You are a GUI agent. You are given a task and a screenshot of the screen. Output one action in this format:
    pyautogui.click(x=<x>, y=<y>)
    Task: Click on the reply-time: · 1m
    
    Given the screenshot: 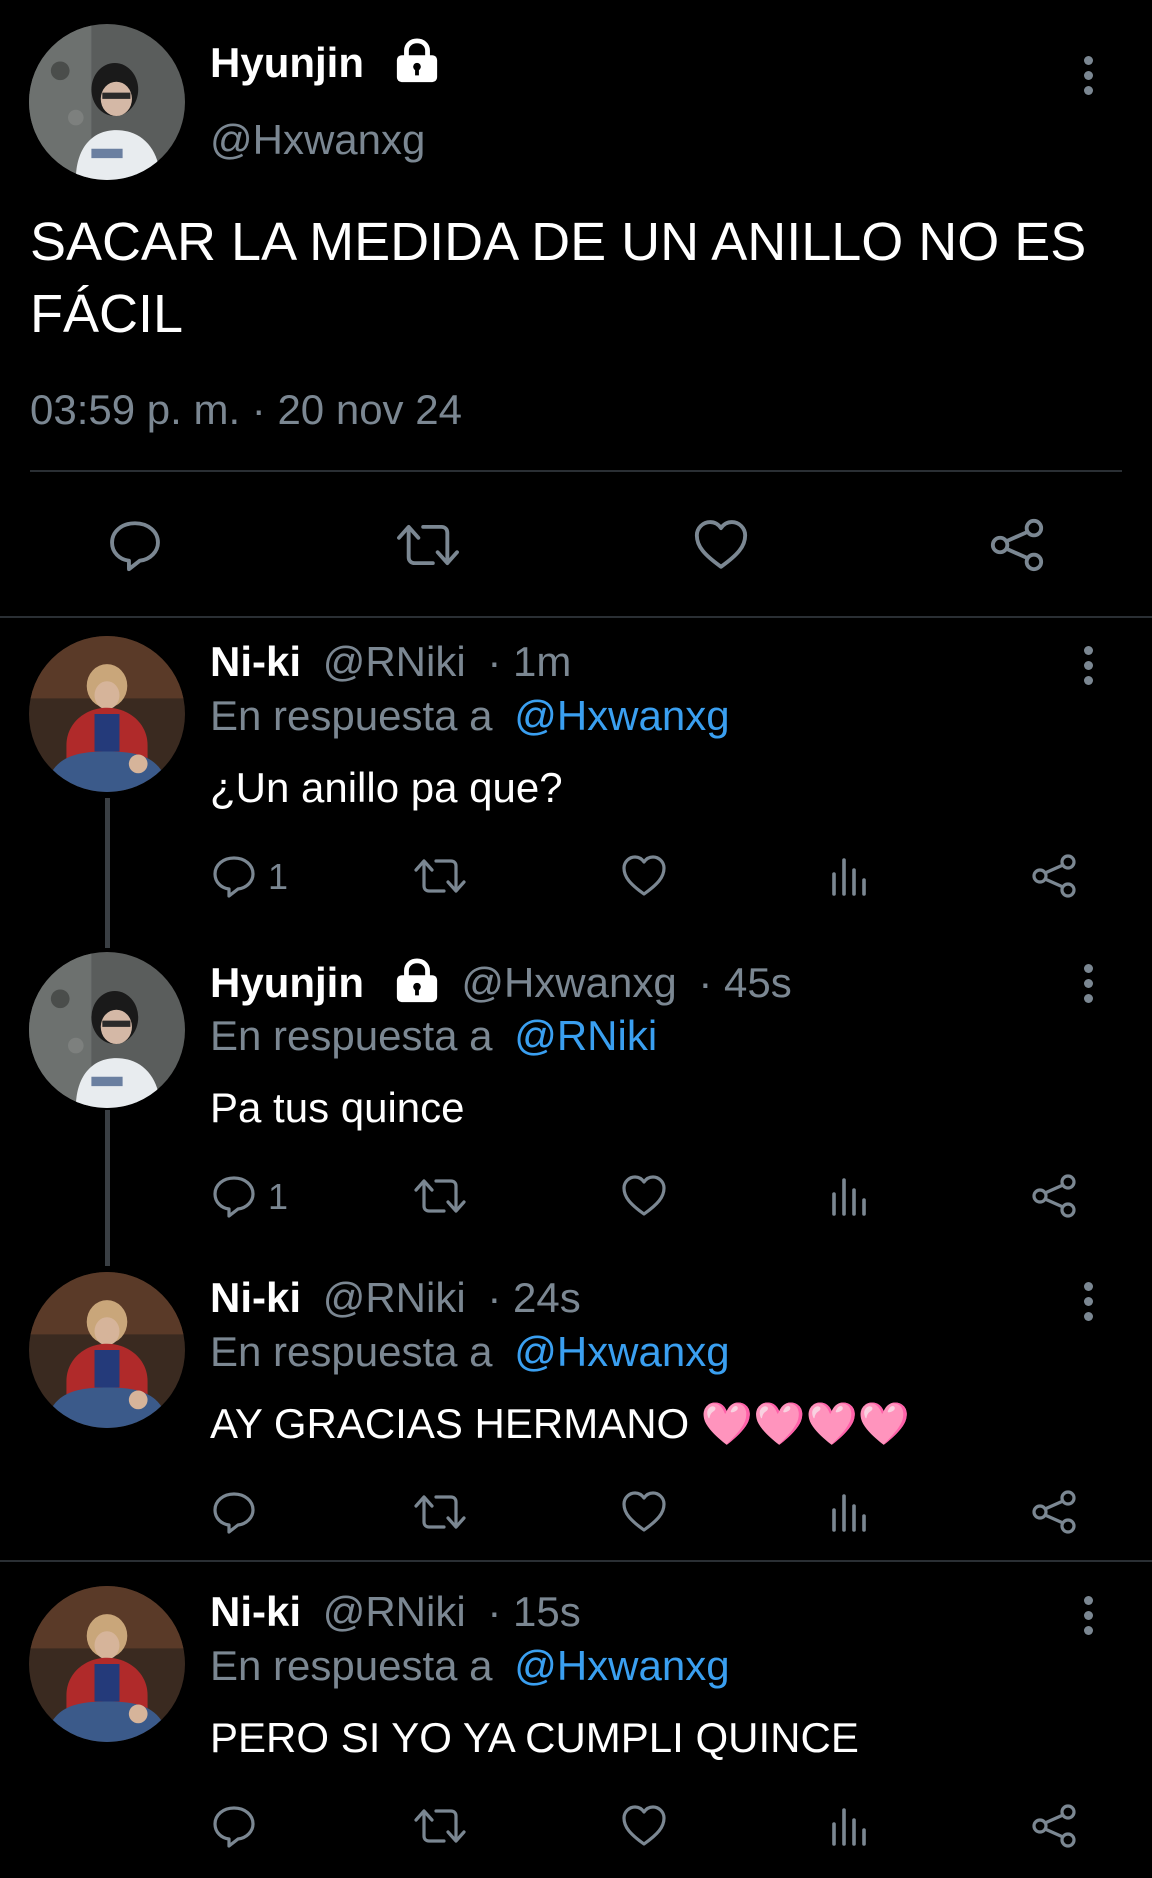 What is the action you would take?
    pyautogui.click(x=529, y=661)
    